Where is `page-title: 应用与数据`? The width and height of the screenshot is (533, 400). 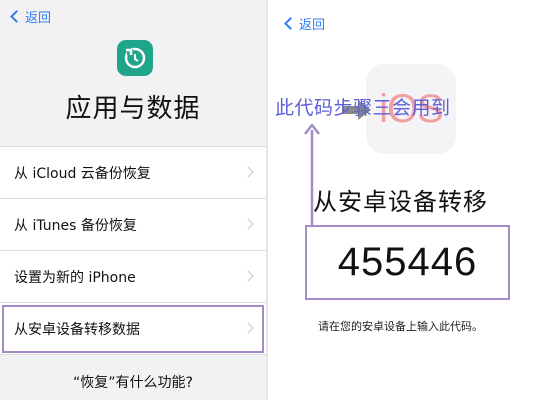 page-title: 应用与数据 is located at coordinates (133, 109).